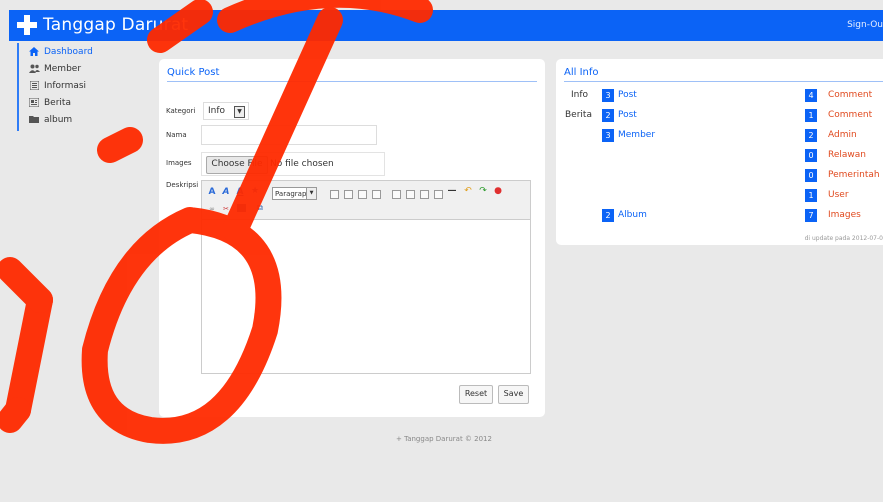 The width and height of the screenshot is (883, 502). What do you see at coordinates (636, 135) in the screenshot?
I see `stat-link: Member` at bounding box center [636, 135].